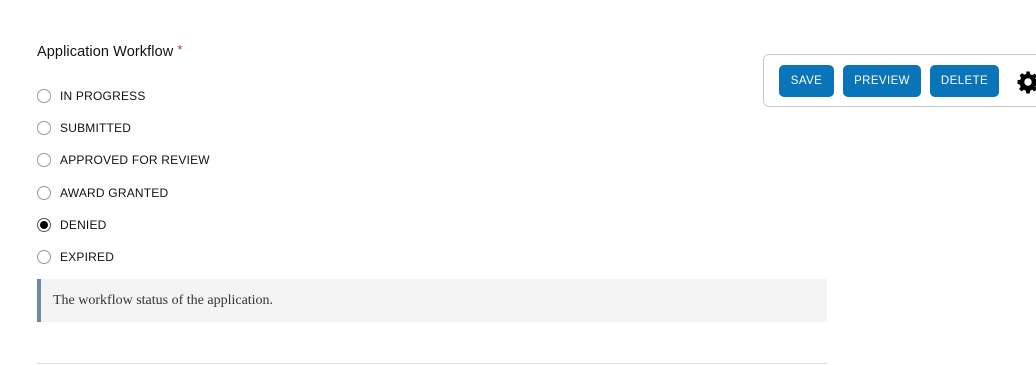  Describe the element at coordinates (806, 81) in the screenshot. I see `save-button: SAVE` at that location.